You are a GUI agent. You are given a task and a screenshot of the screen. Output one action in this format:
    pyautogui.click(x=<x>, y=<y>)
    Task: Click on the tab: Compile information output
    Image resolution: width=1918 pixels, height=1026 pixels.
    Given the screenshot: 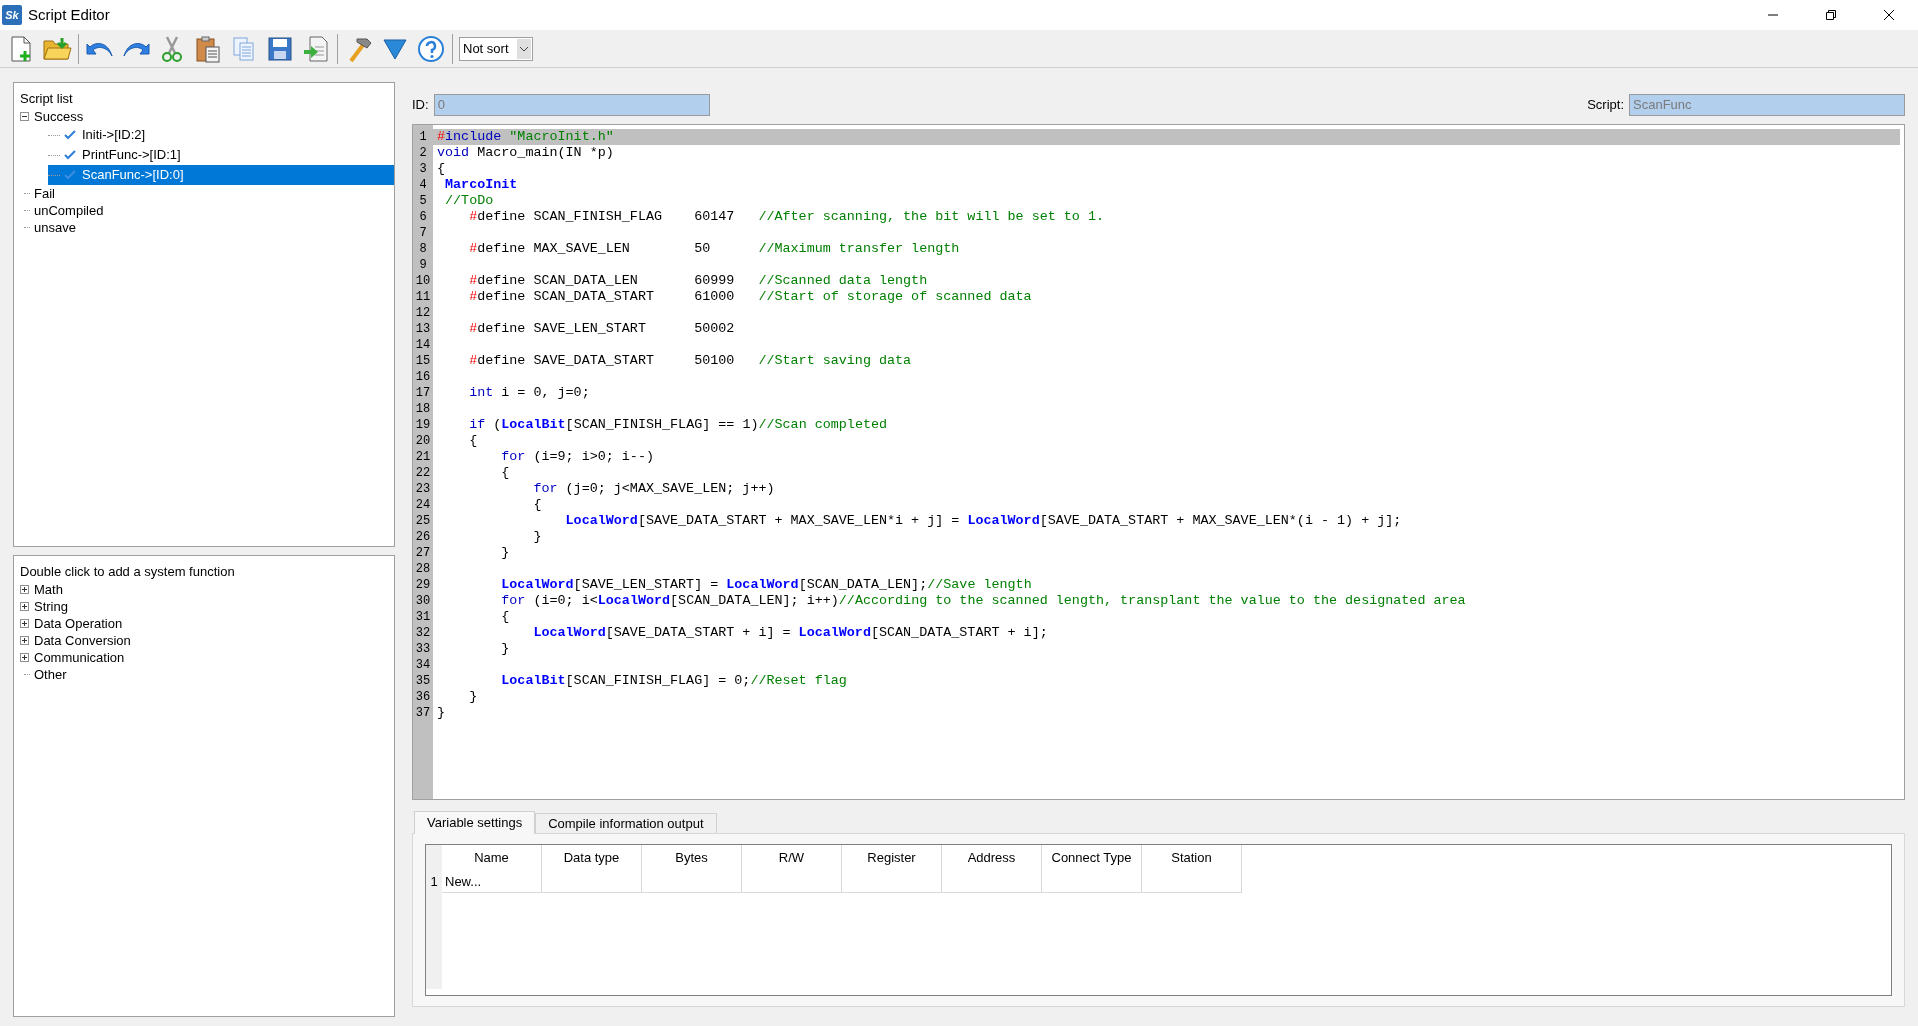 What is the action you would take?
    pyautogui.click(x=626, y=823)
    